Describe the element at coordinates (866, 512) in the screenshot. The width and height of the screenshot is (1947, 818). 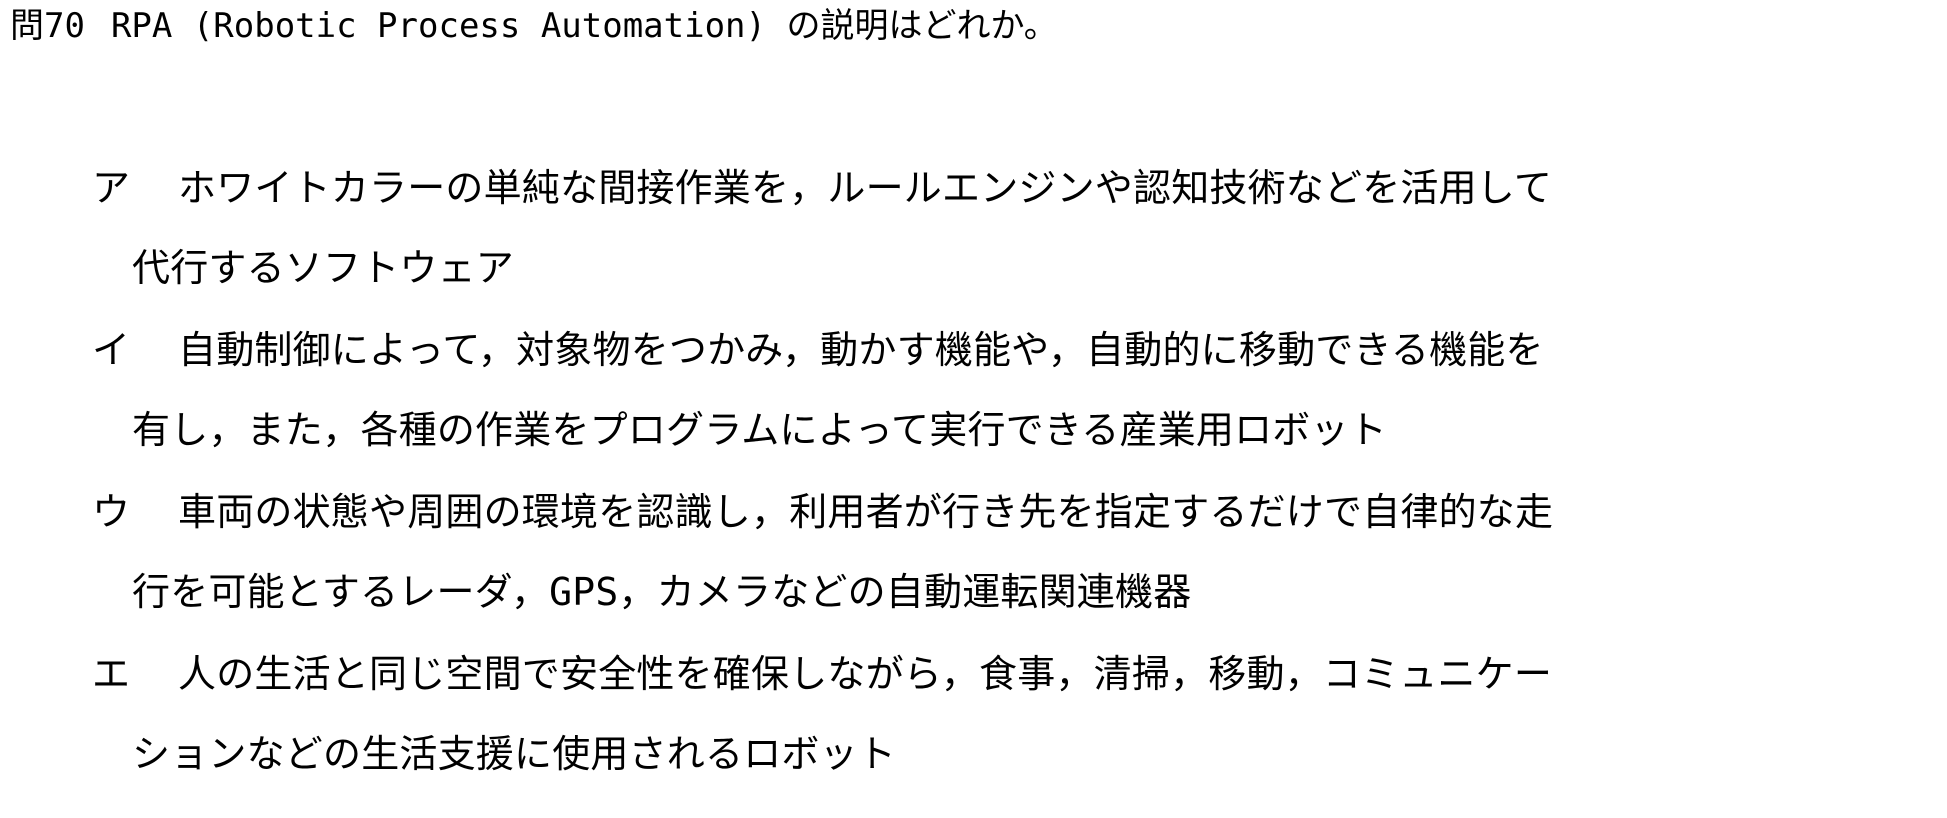
I see `choice-text-line: 車両の状態や周囲の環境を認識し，利用者が行き先を指定するだけで自律的な走` at that location.